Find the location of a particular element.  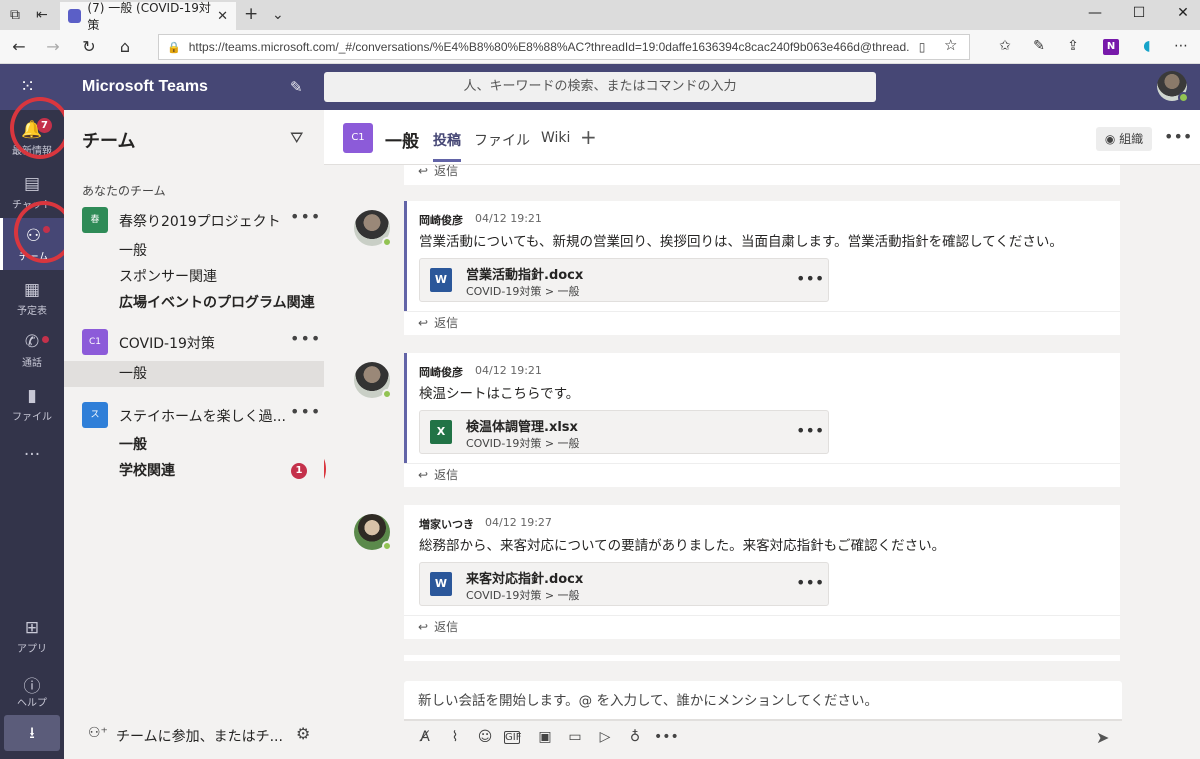

reply-arrow-icon: ↩ is located at coordinates (423, 323).